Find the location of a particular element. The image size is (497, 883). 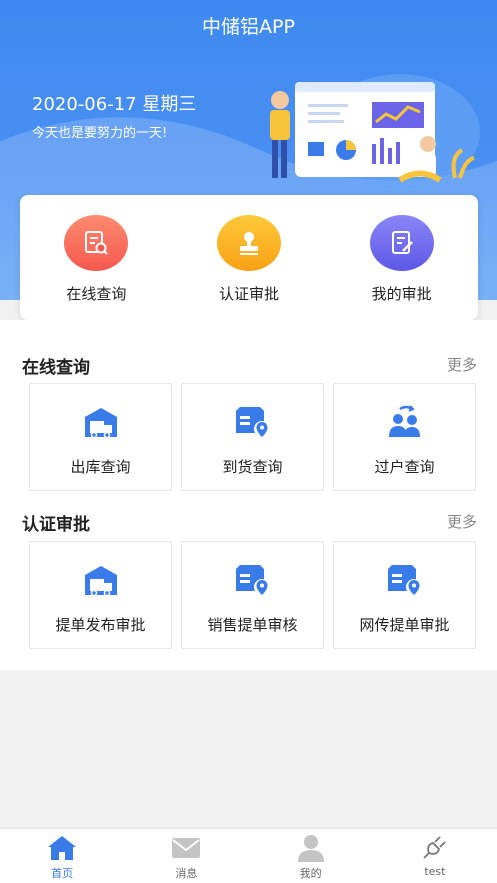

tab-mine: 我的 is located at coordinates (311, 856).